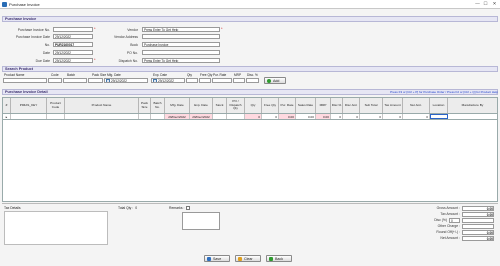 The image size is (500, 266). I want to click on po-no-input, so click(181, 52).